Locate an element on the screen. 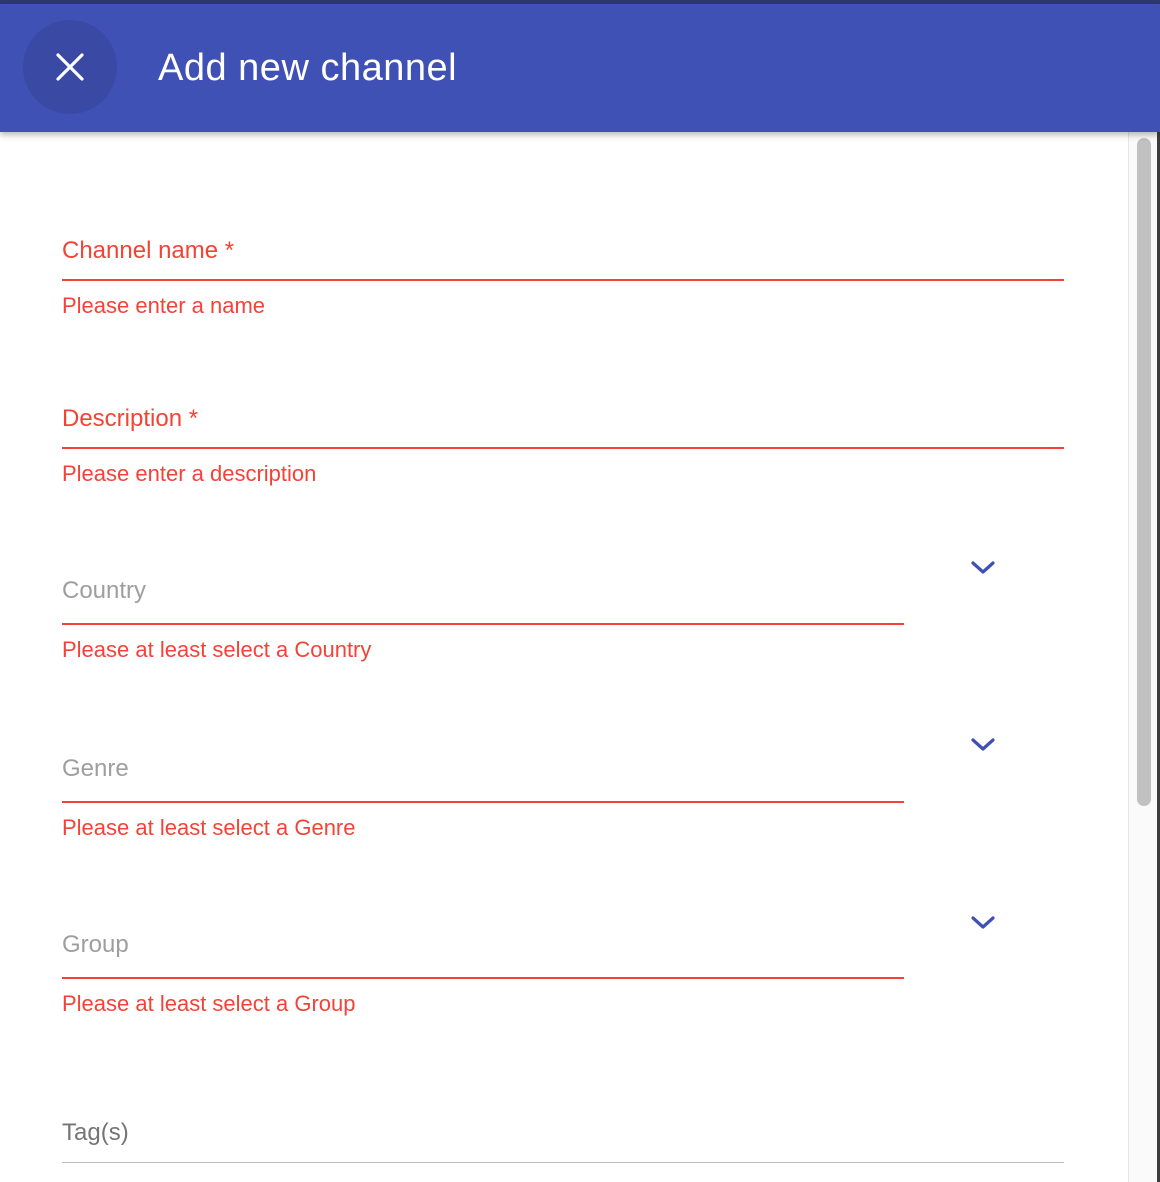 The height and width of the screenshot is (1182, 1160). tags-input is located at coordinates (563, 1162).